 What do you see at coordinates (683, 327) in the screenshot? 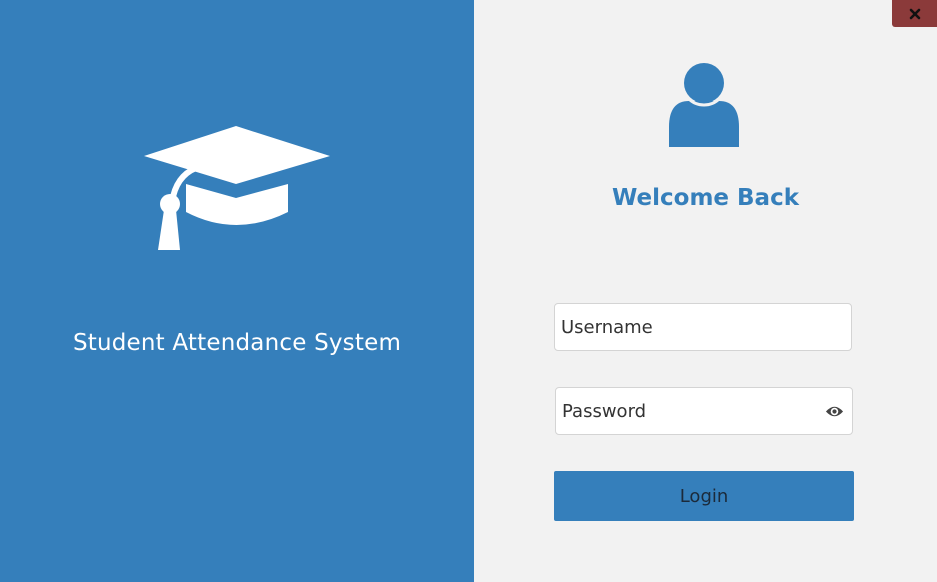
I see `username-input` at bounding box center [683, 327].